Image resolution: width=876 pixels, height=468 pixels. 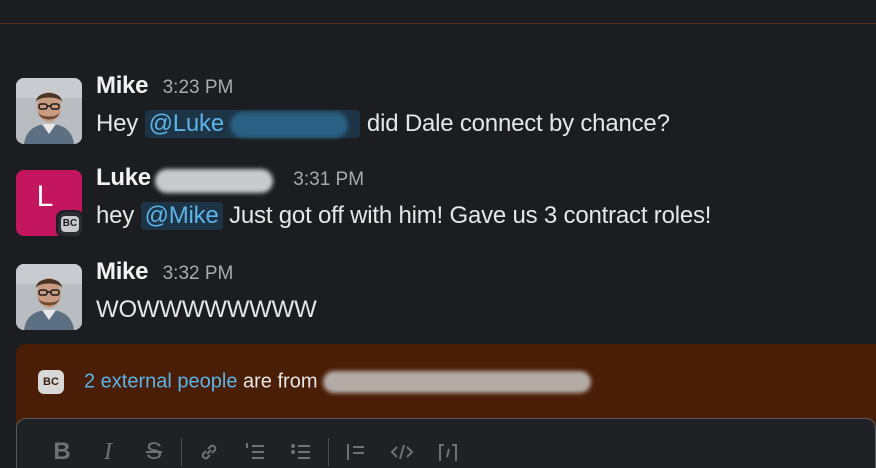 I want to click on bulleted-list-button, so click(x=301, y=451).